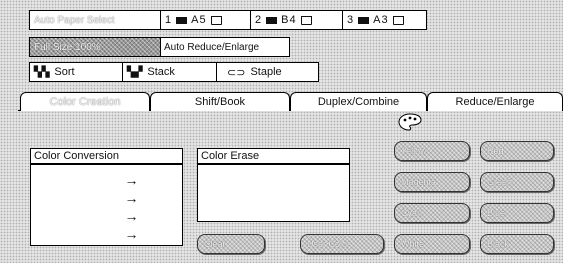 The image size is (563, 263). What do you see at coordinates (432, 182) in the screenshot?
I see `color-magenta-button: Magenta` at bounding box center [432, 182].